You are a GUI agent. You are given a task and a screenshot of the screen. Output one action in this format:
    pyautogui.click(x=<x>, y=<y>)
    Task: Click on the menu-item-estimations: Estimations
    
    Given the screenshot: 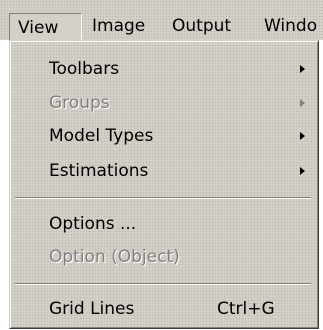 What is the action you would take?
    pyautogui.click(x=162, y=171)
    